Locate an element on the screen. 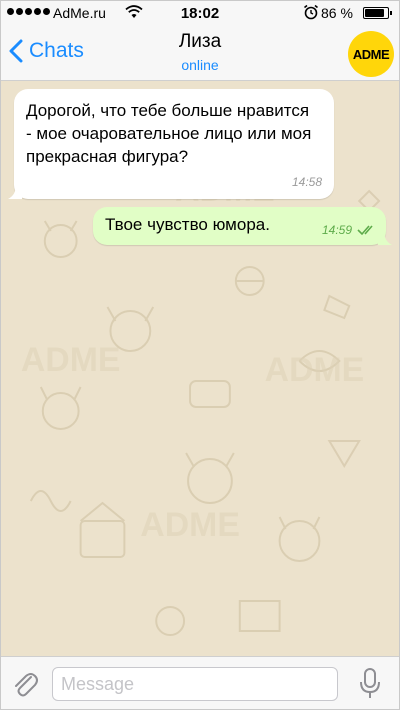 The image size is (400, 710). chat-header: Chats Лиза online ADME is located at coordinates (200, 53).